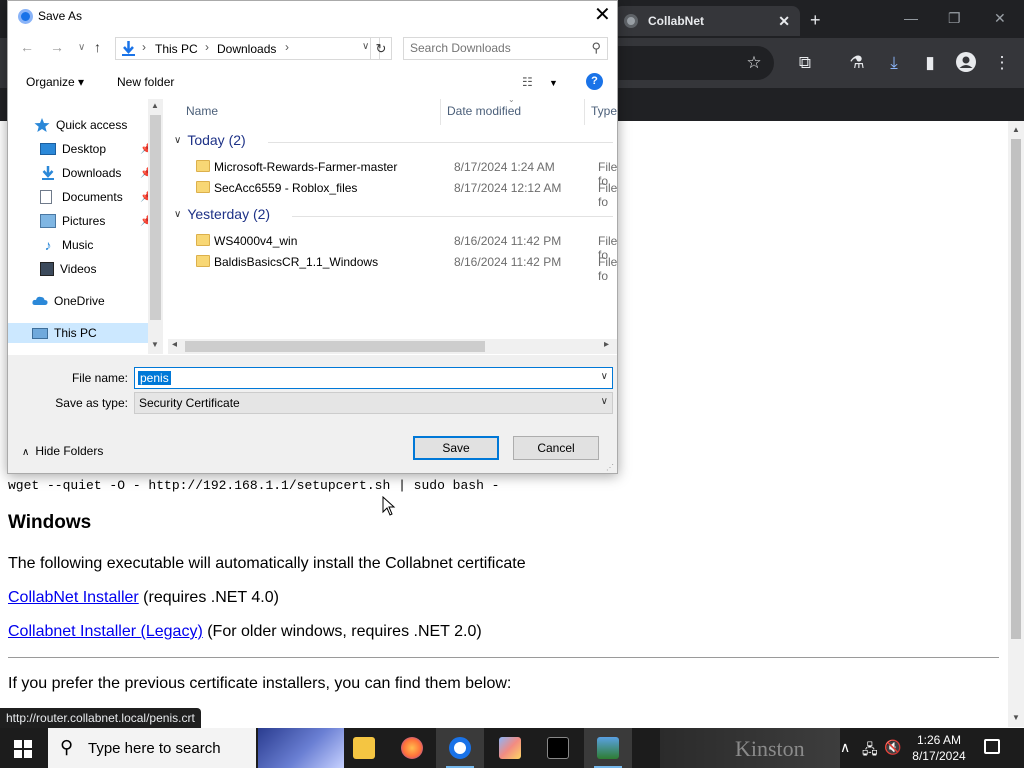  Describe the element at coordinates (594, 81) in the screenshot. I see `help-icon: ?` at that location.